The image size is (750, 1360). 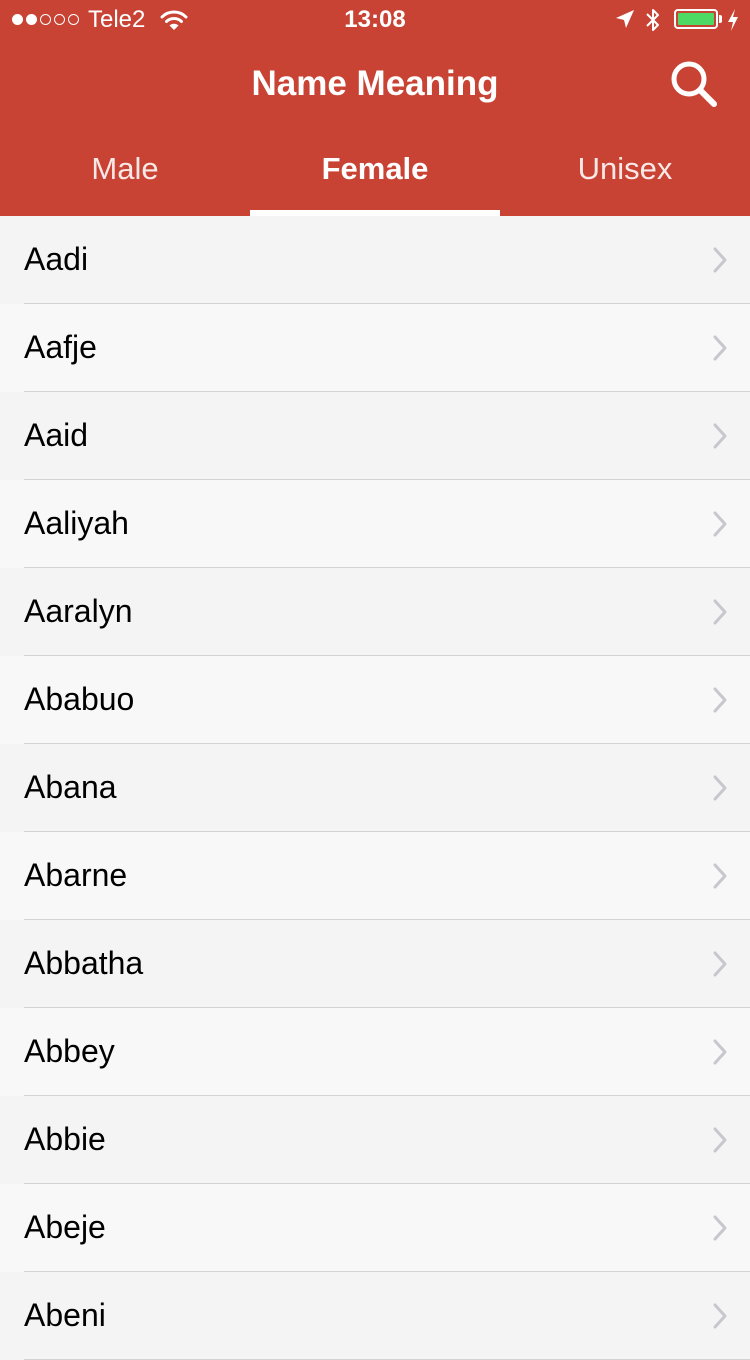 I want to click on battery-cap, so click(x=720, y=19).